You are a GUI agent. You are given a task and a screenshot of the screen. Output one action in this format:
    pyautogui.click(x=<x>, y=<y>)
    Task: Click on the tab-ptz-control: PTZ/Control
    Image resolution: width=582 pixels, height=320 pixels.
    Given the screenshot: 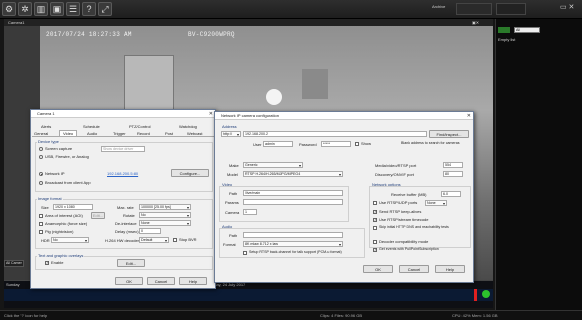 What is the action you would take?
    pyautogui.click(x=140, y=126)
    